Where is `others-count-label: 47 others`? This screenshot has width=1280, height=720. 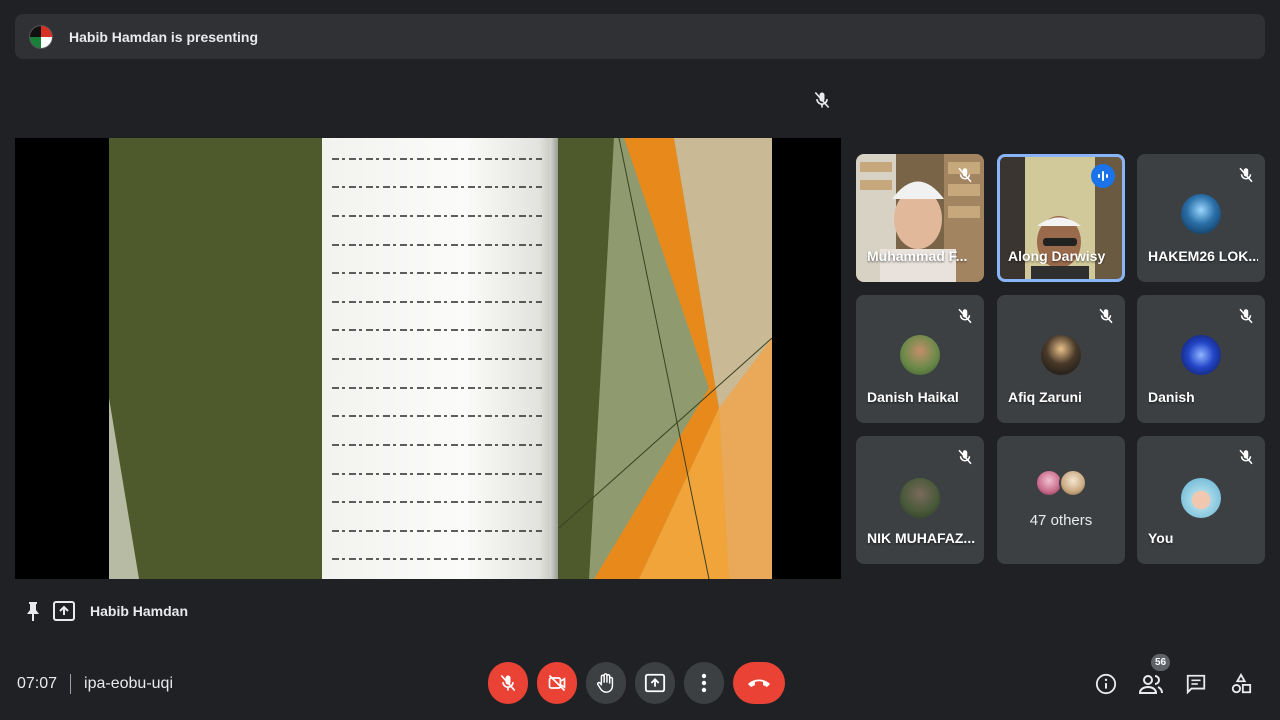 others-count-label: 47 others is located at coordinates (1061, 520).